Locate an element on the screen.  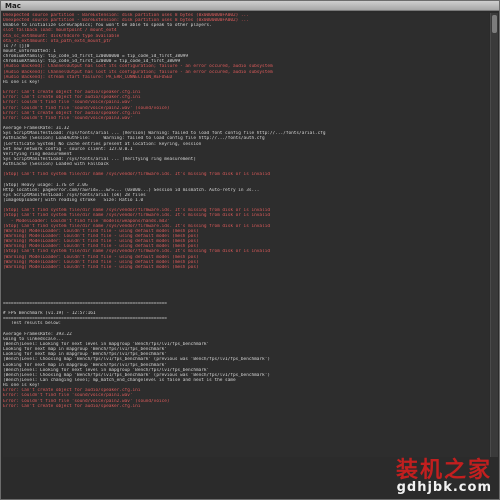
watermark-logo: 装机之家 is located at coordinates (443, 470).